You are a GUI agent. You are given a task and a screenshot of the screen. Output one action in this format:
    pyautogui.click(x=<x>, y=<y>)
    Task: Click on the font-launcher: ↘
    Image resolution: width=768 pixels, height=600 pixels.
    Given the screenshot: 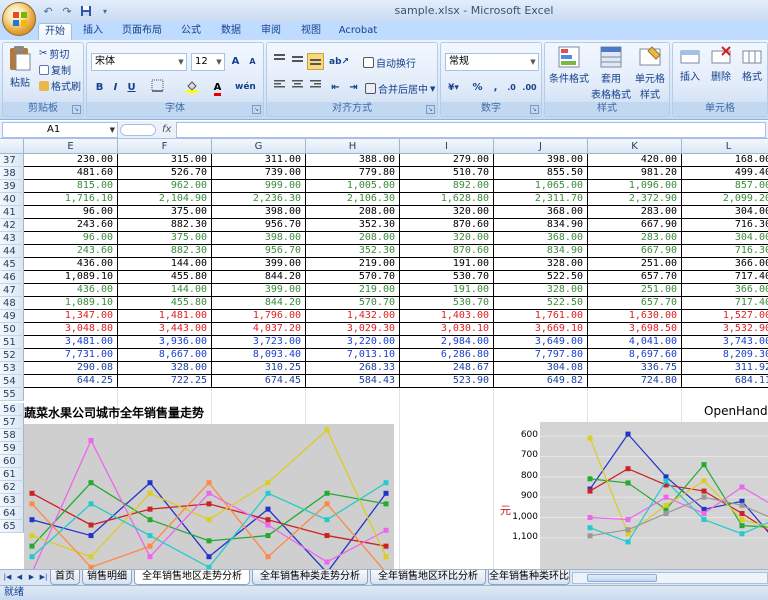 What is the action you would take?
    pyautogui.click(x=256, y=109)
    